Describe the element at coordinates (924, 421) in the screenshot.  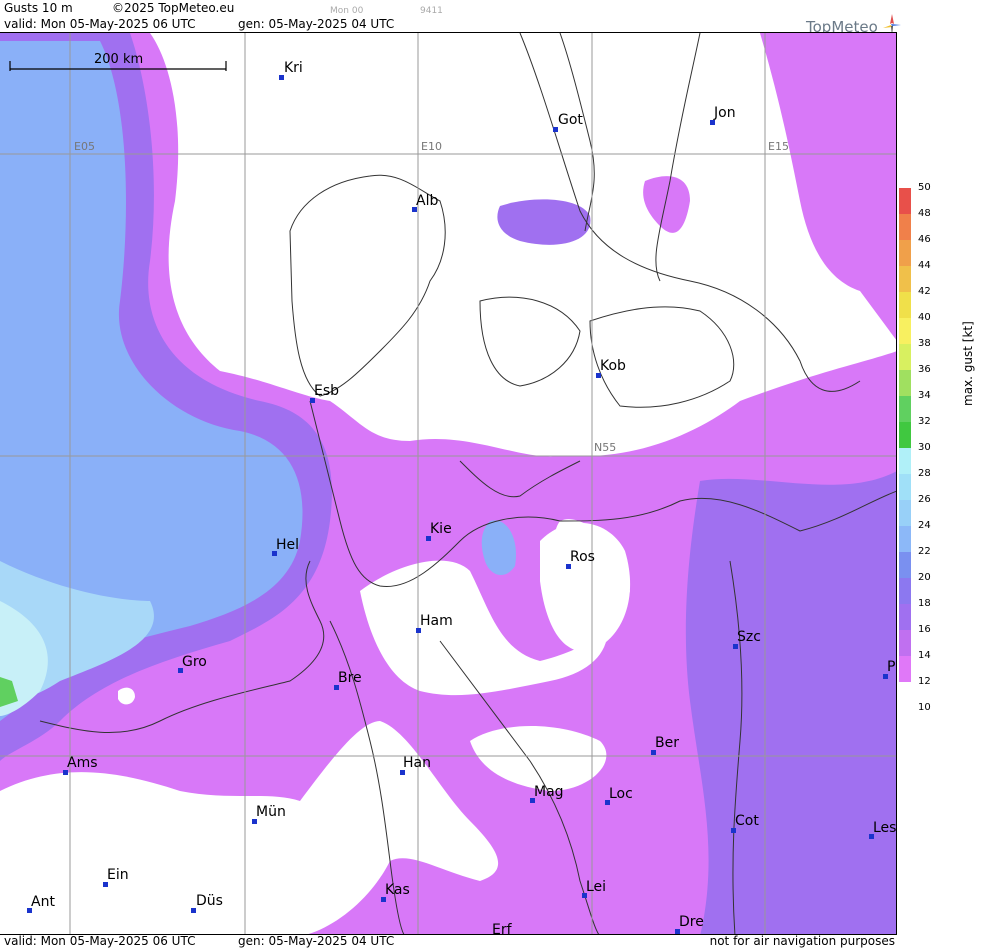
I see `legend-tick-label: 32` at that location.